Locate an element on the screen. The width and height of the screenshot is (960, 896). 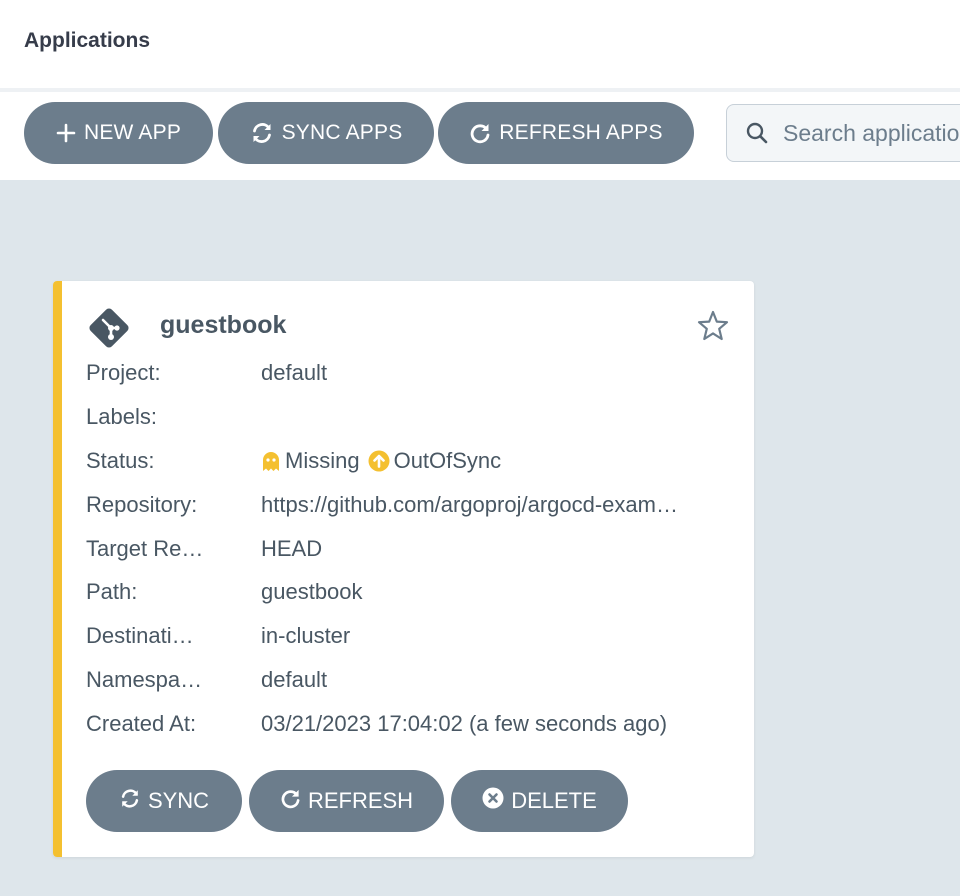
field-label: Project: is located at coordinates (123, 372).